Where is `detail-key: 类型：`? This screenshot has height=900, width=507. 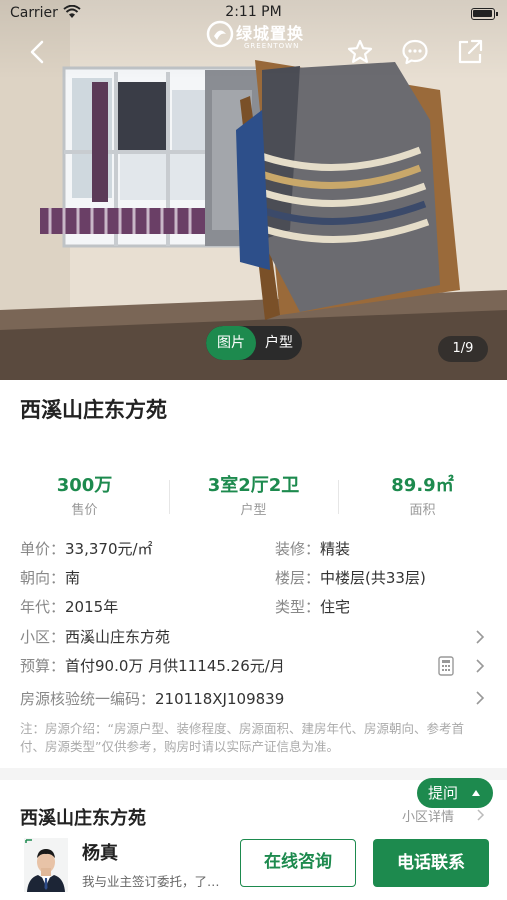 detail-key: 类型： is located at coordinates (298, 607).